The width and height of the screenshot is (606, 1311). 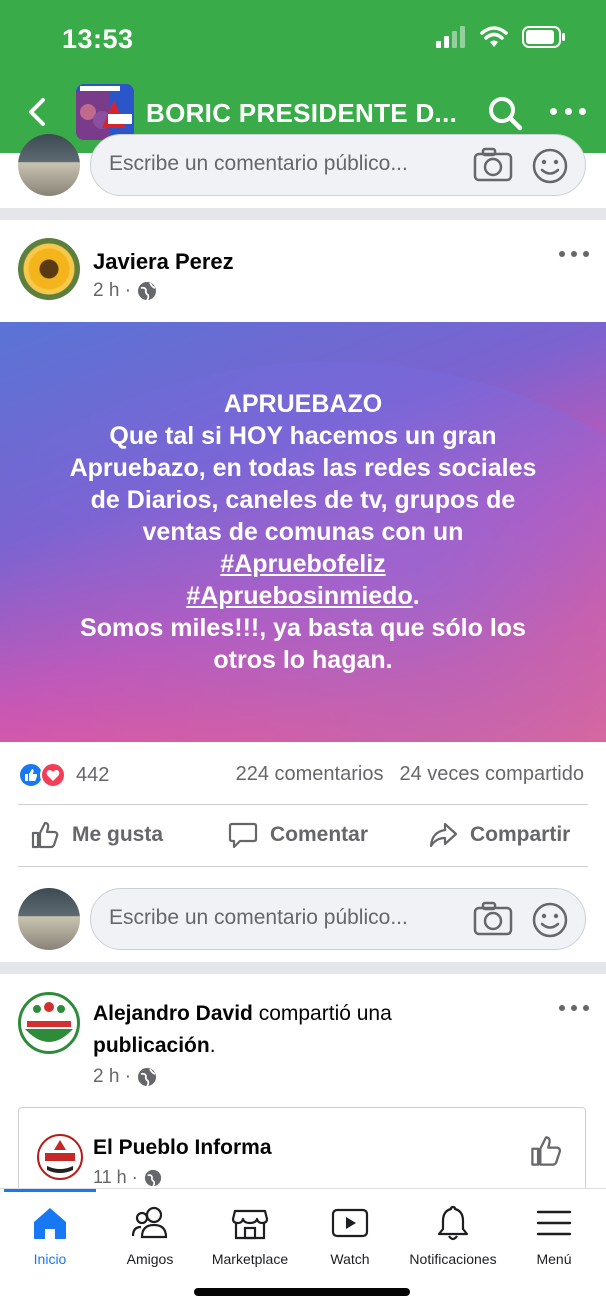 What do you see at coordinates (350, 1223) in the screenshot?
I see `watch-icon` at bounding box center [350, 1223].